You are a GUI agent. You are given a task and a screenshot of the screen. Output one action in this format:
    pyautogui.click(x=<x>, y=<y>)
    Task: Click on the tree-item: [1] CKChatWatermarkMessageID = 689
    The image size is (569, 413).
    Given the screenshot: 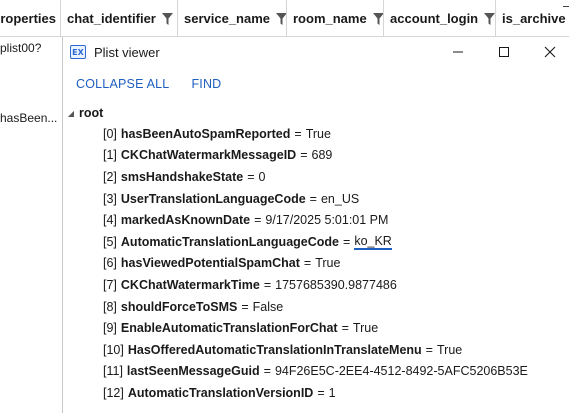 What is the action you would take?
    pyautogui.click(x=316, y=156)
    